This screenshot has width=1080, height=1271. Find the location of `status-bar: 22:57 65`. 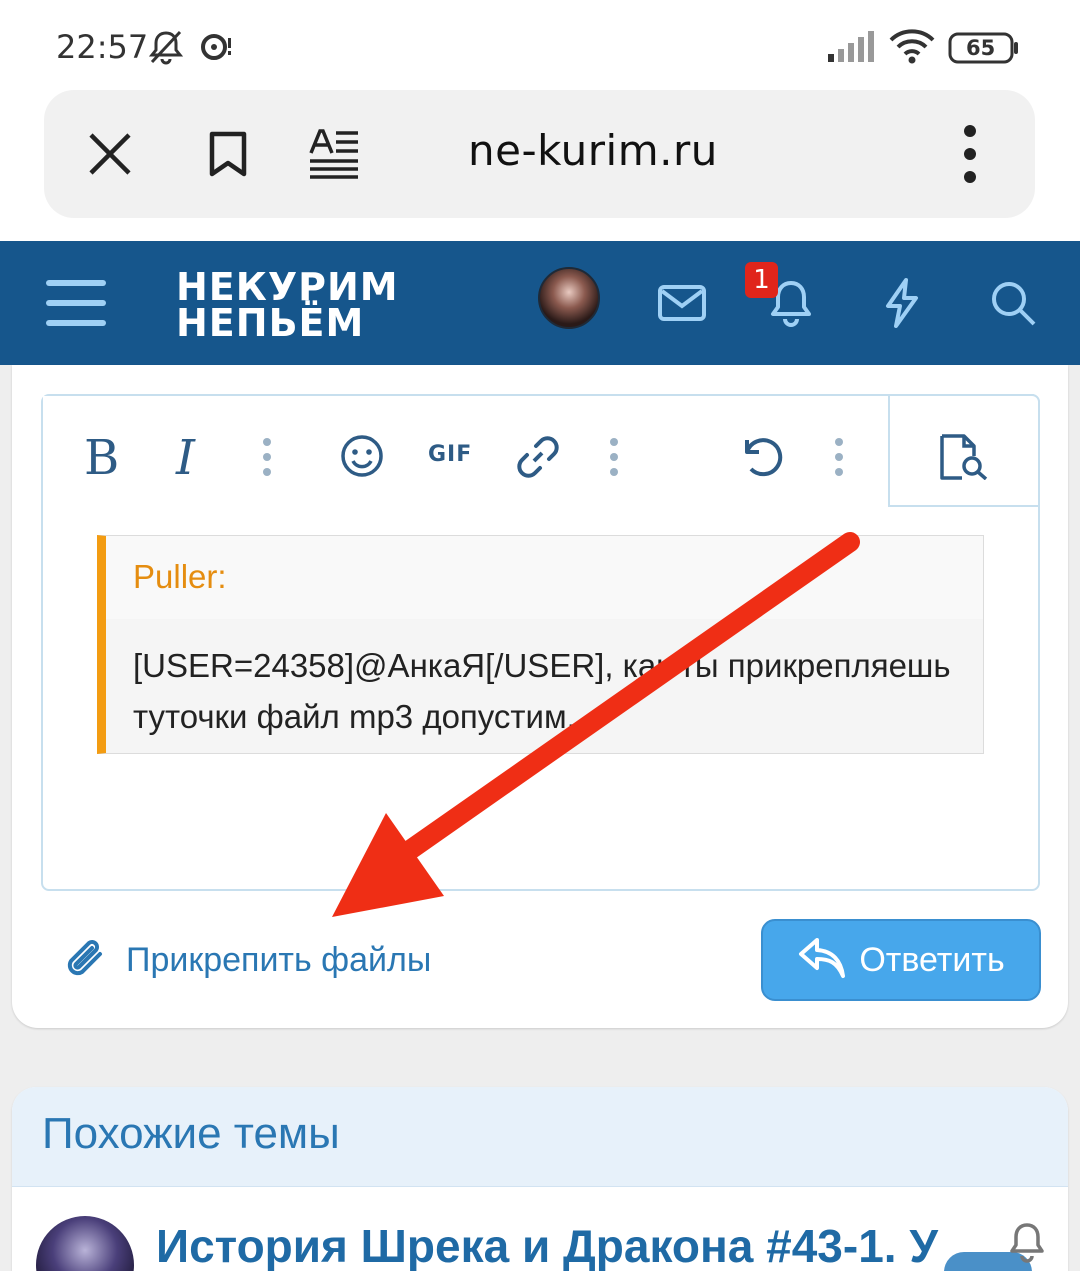

status-bar: 22:57 65 is located at coordinates (540, 45).